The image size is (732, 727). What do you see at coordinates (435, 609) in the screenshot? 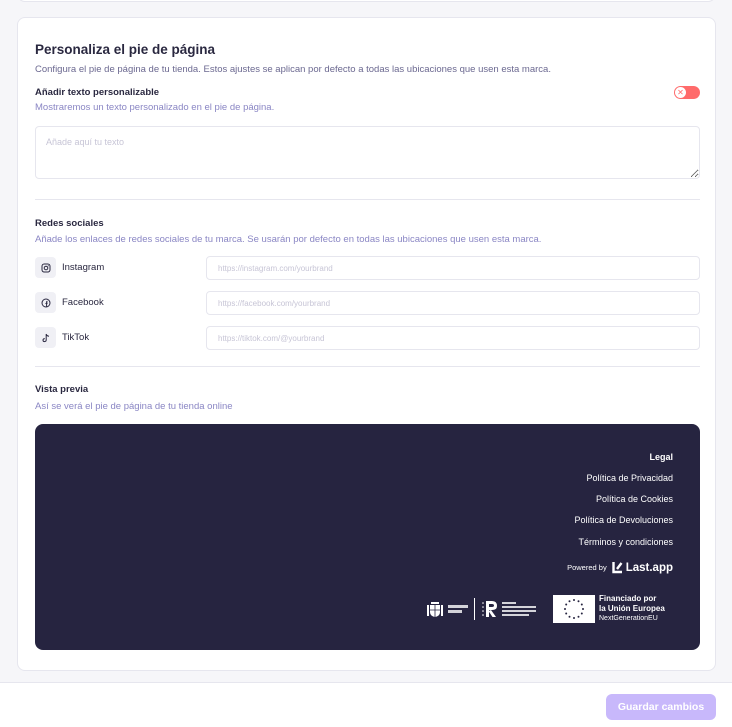
I see `coat-of-arms-icon` at bounding box center [435, 609].